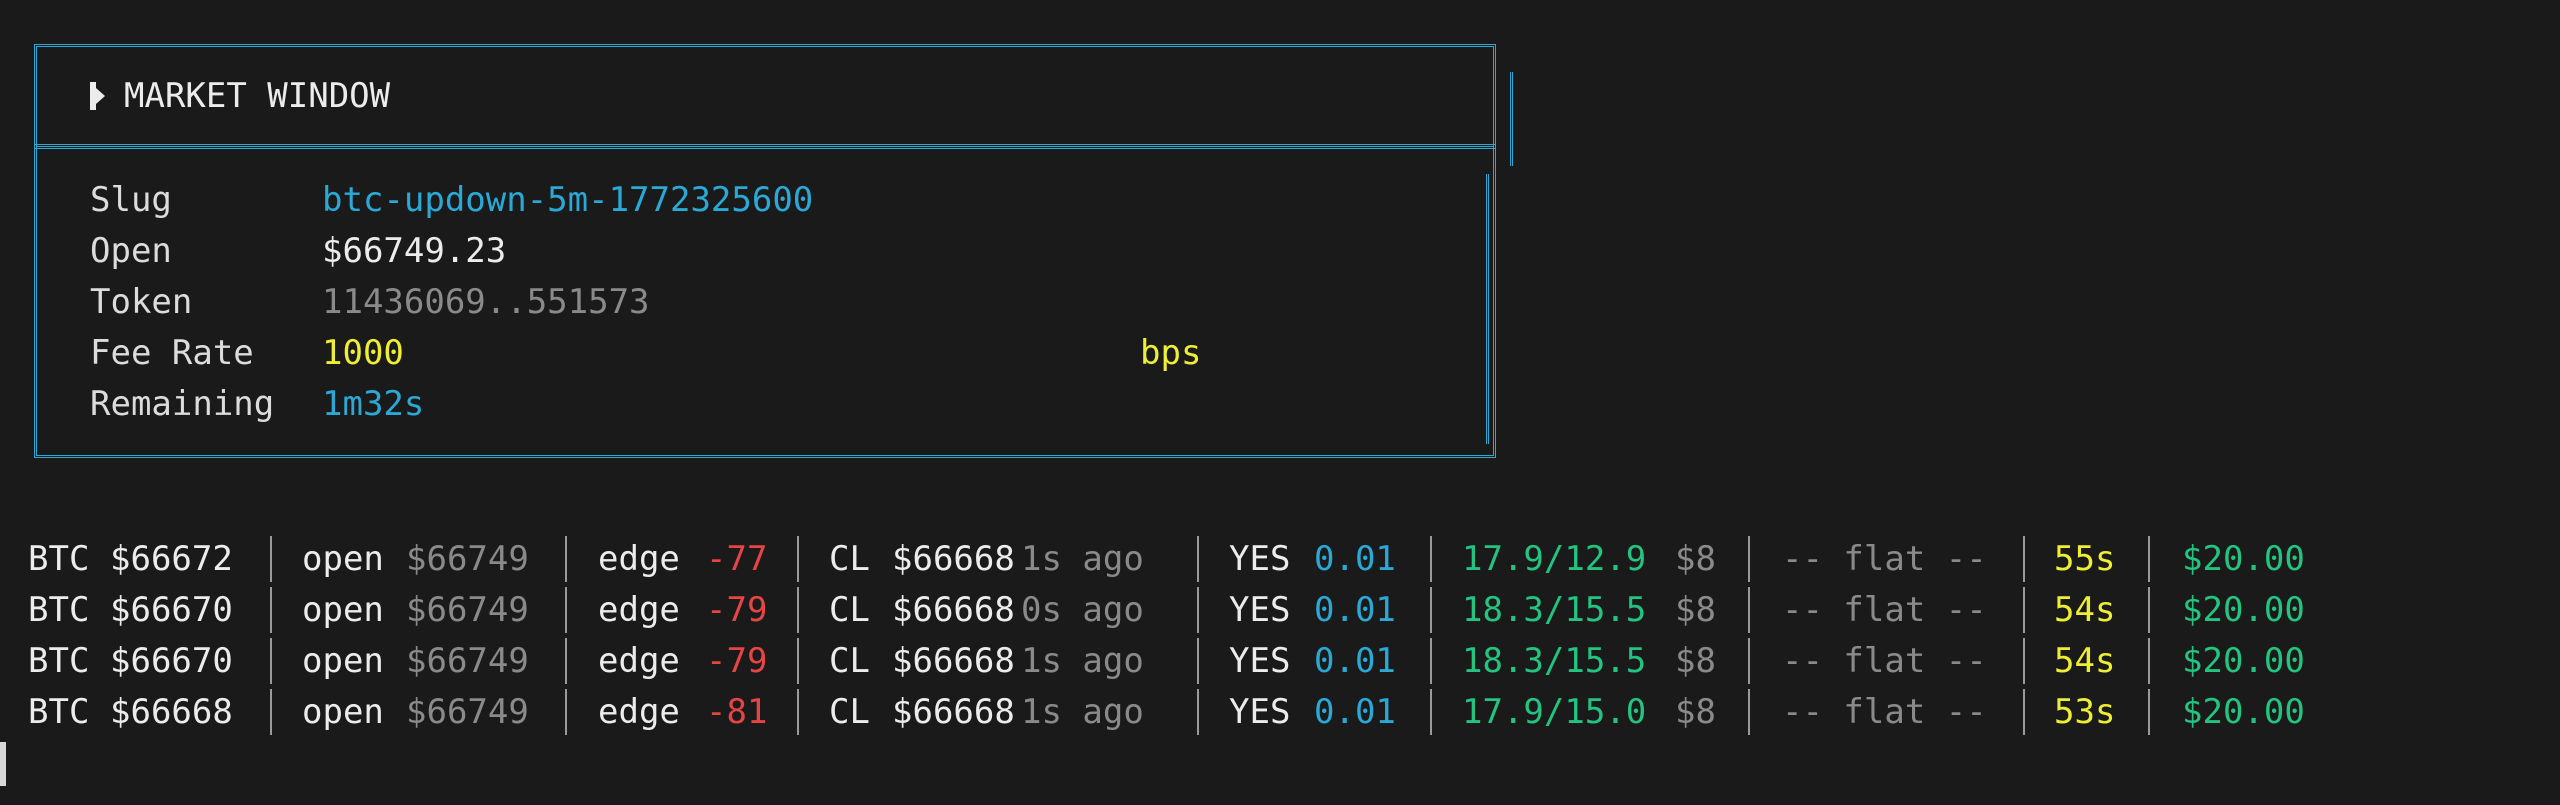  Describe the element at coordinates (182, 404) in the screenshot. I see `field-label: Remaining` at that location.